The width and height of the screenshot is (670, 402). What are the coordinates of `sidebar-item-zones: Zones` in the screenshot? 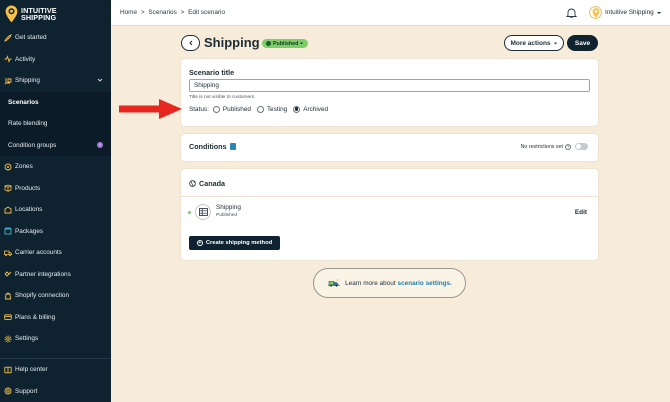 It's located at (55, 167).